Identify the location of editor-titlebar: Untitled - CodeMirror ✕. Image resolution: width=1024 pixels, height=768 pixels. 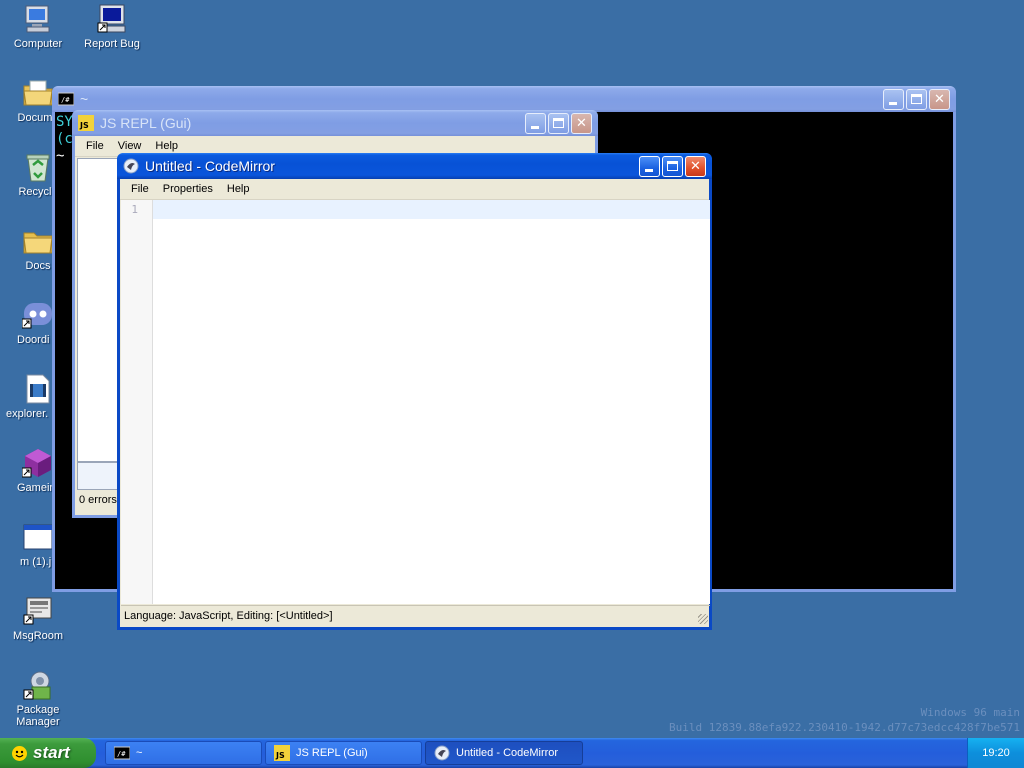
(414, 166).